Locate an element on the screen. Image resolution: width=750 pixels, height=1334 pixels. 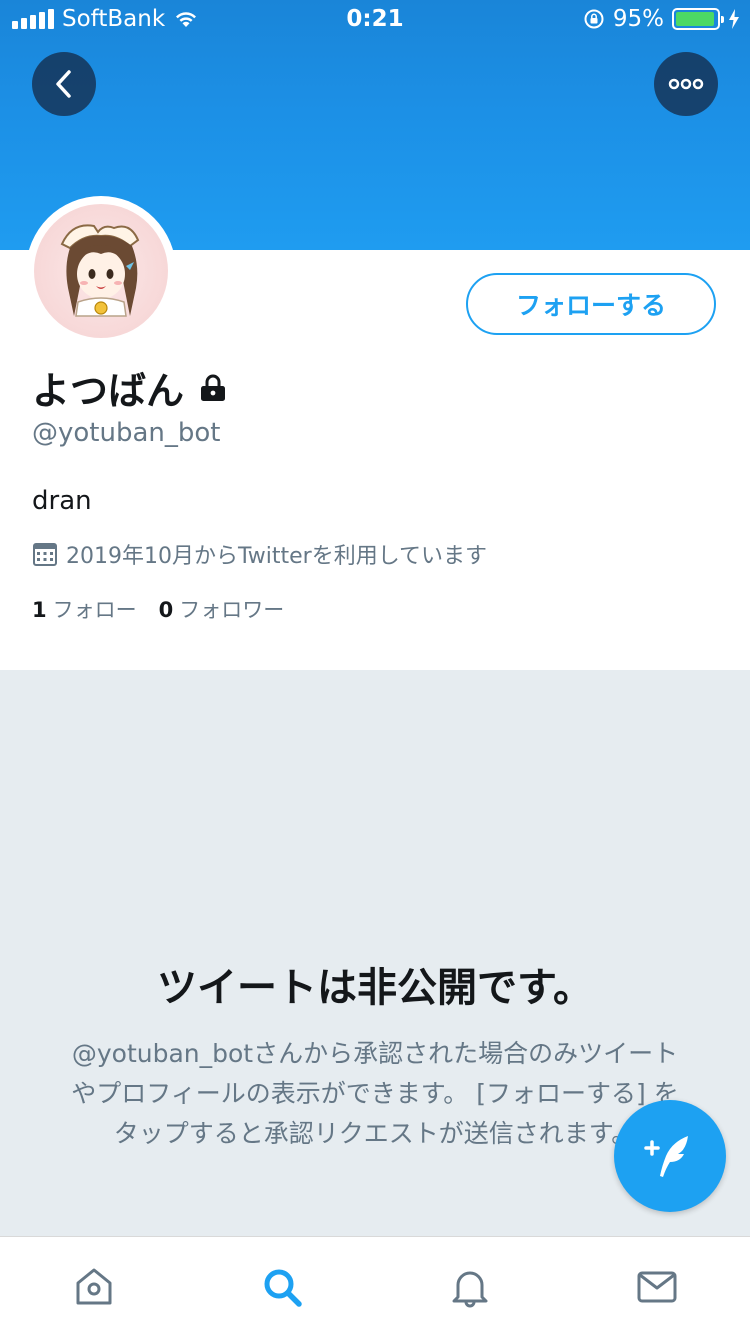
lock-icon is located at coordinates (213, 387).